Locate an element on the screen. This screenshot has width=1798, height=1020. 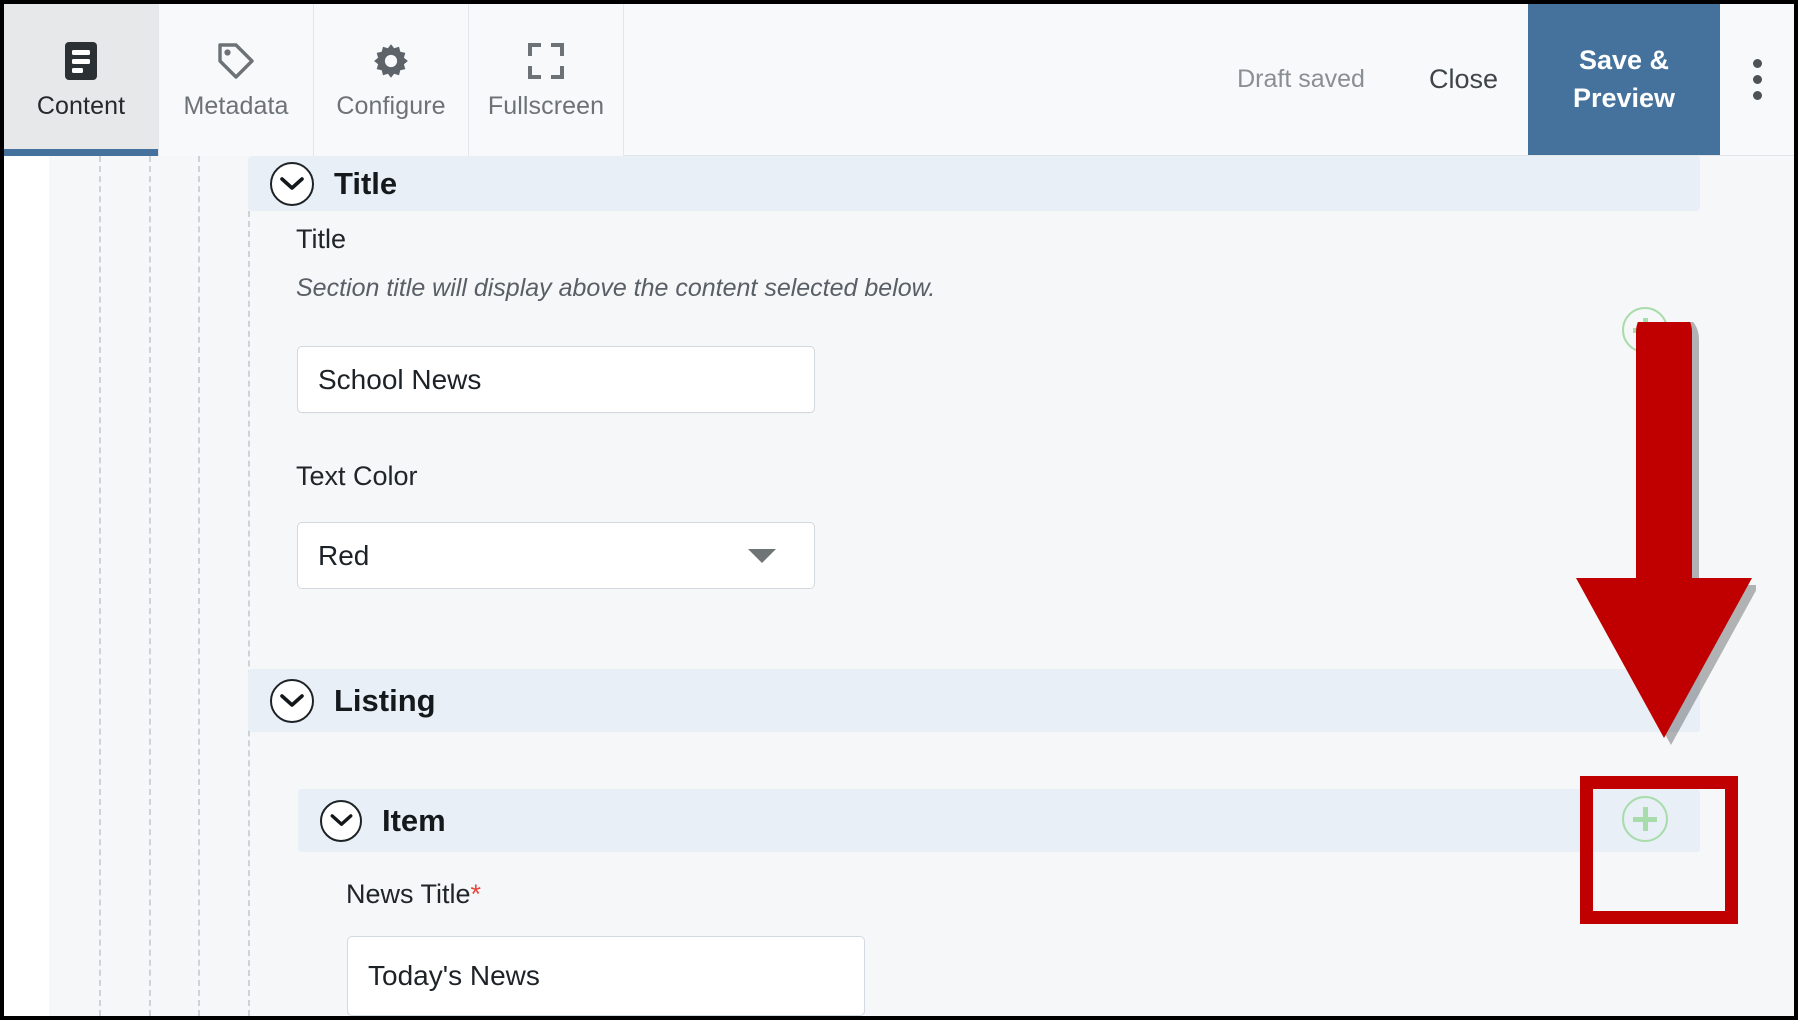
tab-fullscreen: Fullscreen is located at coordinates (546, 80).